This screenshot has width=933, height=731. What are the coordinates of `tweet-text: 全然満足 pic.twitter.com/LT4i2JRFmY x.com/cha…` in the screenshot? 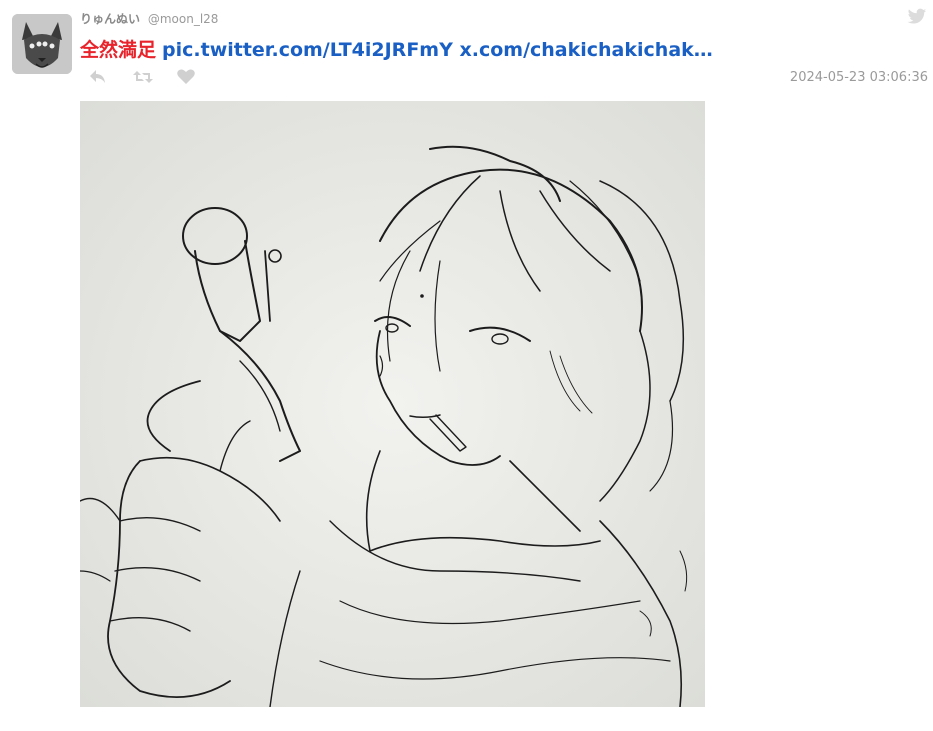 It's located at (396, 50).